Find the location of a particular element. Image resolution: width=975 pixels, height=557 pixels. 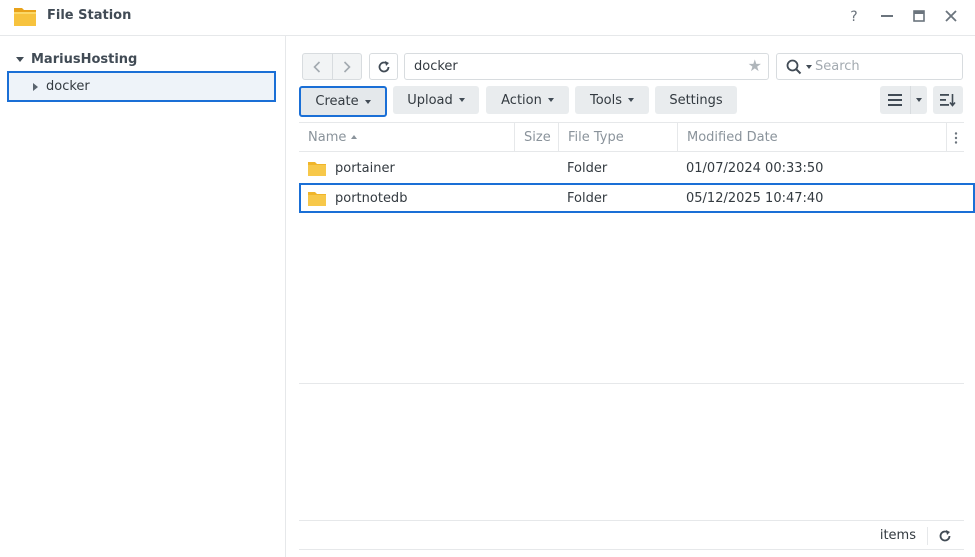

search-input is located at coordinates (885, 66).